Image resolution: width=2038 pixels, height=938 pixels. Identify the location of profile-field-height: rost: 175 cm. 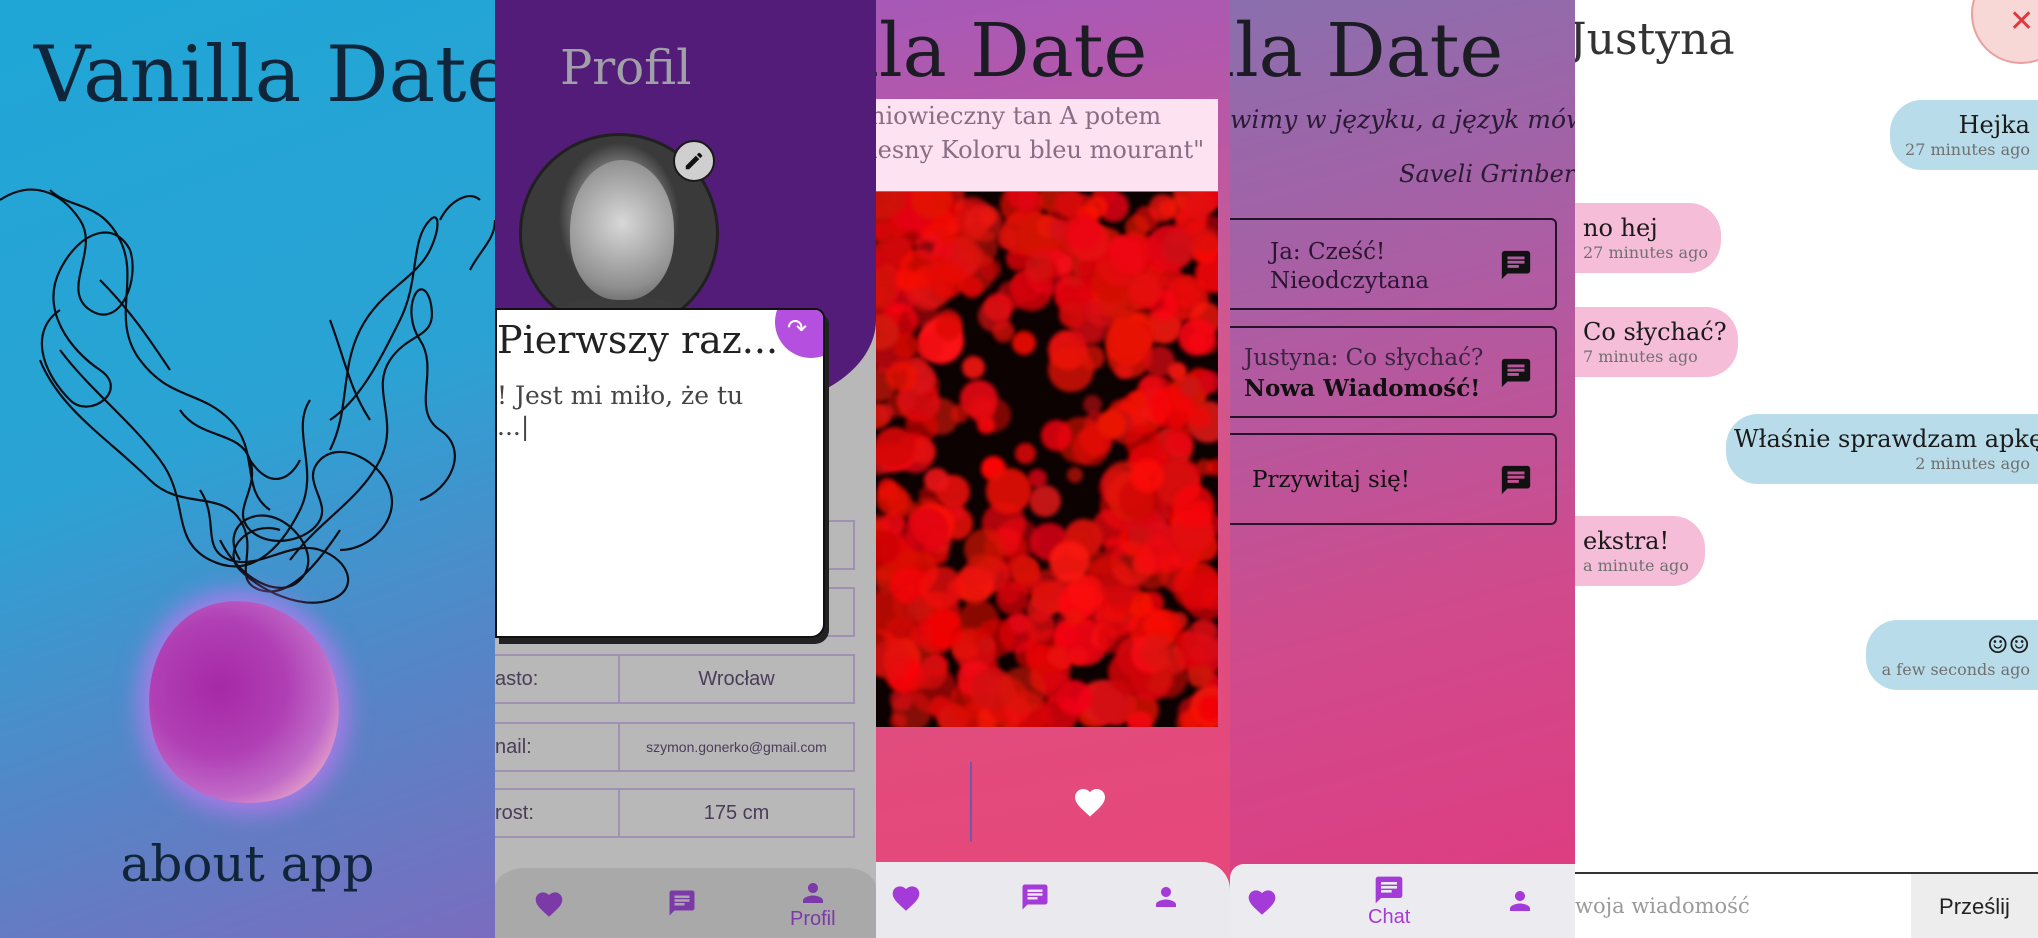
(675, 813).